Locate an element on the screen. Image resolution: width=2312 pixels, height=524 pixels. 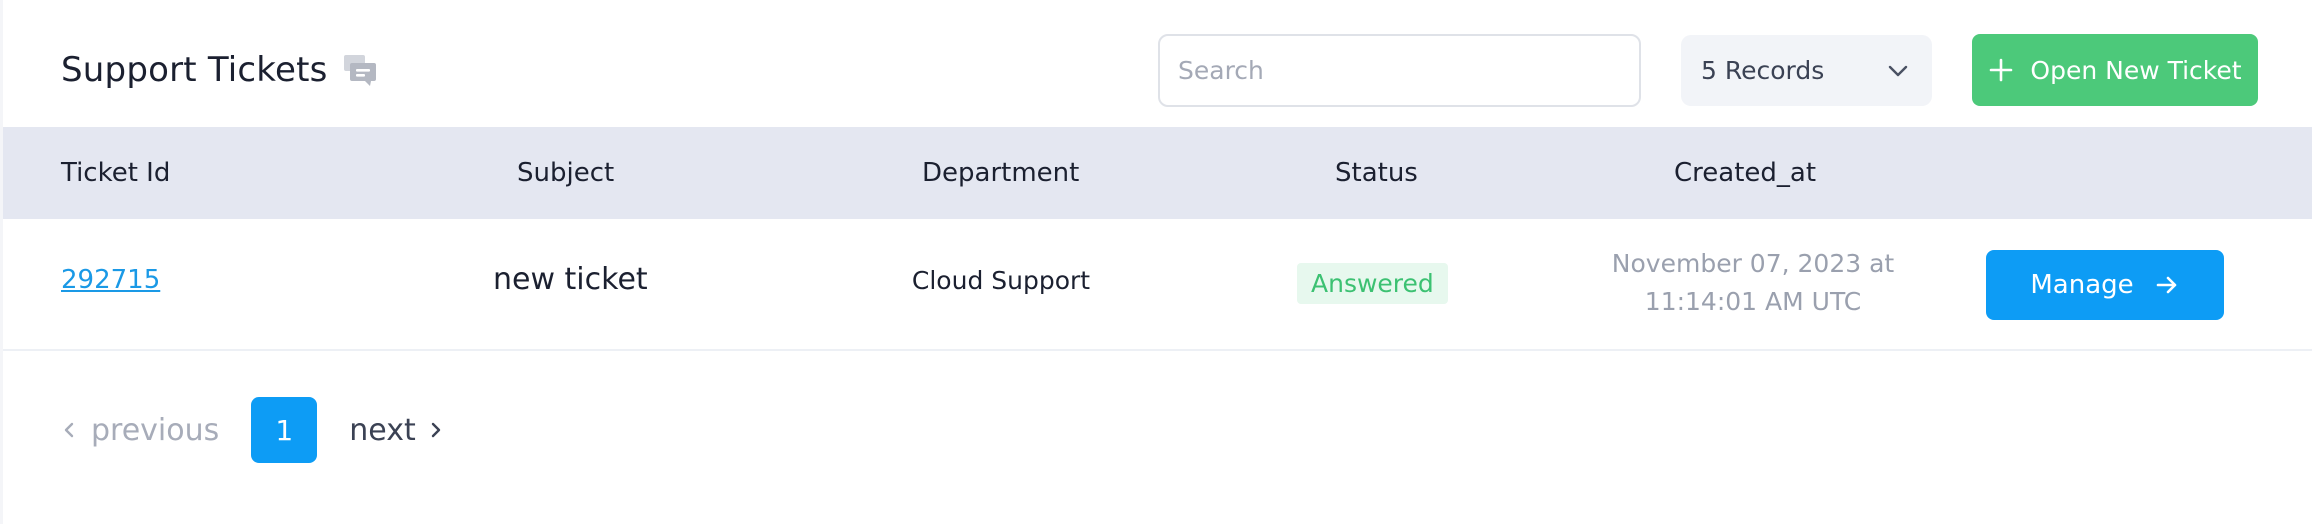
ticket-id-link: 292715 is located at coordinates (110, 280).